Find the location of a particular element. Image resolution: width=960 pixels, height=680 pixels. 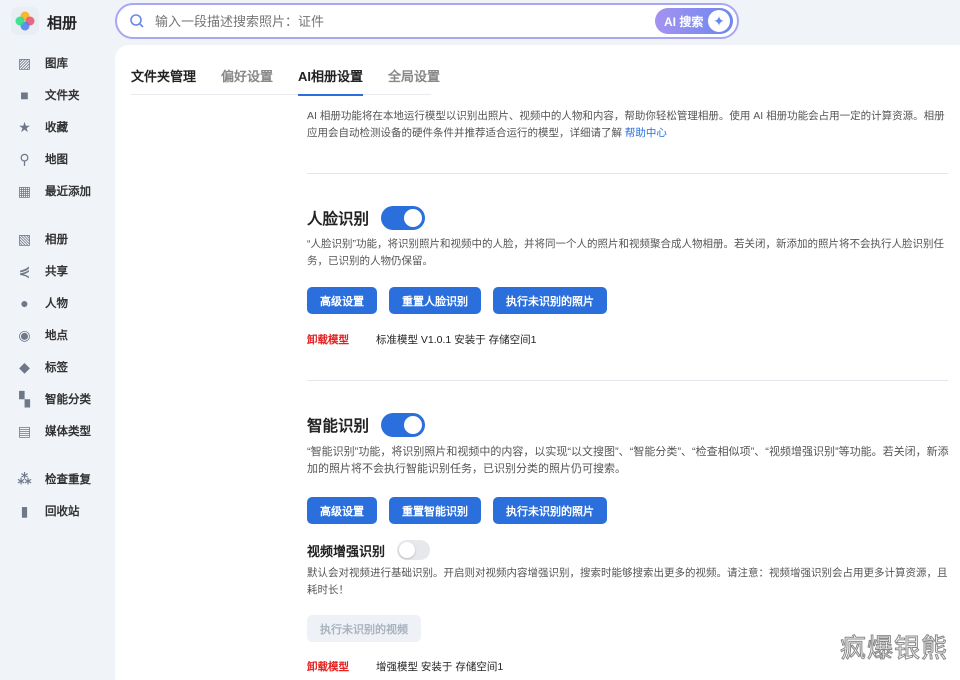

face-recognition-header: 人脸识别 is located at coordinates (628, 218).